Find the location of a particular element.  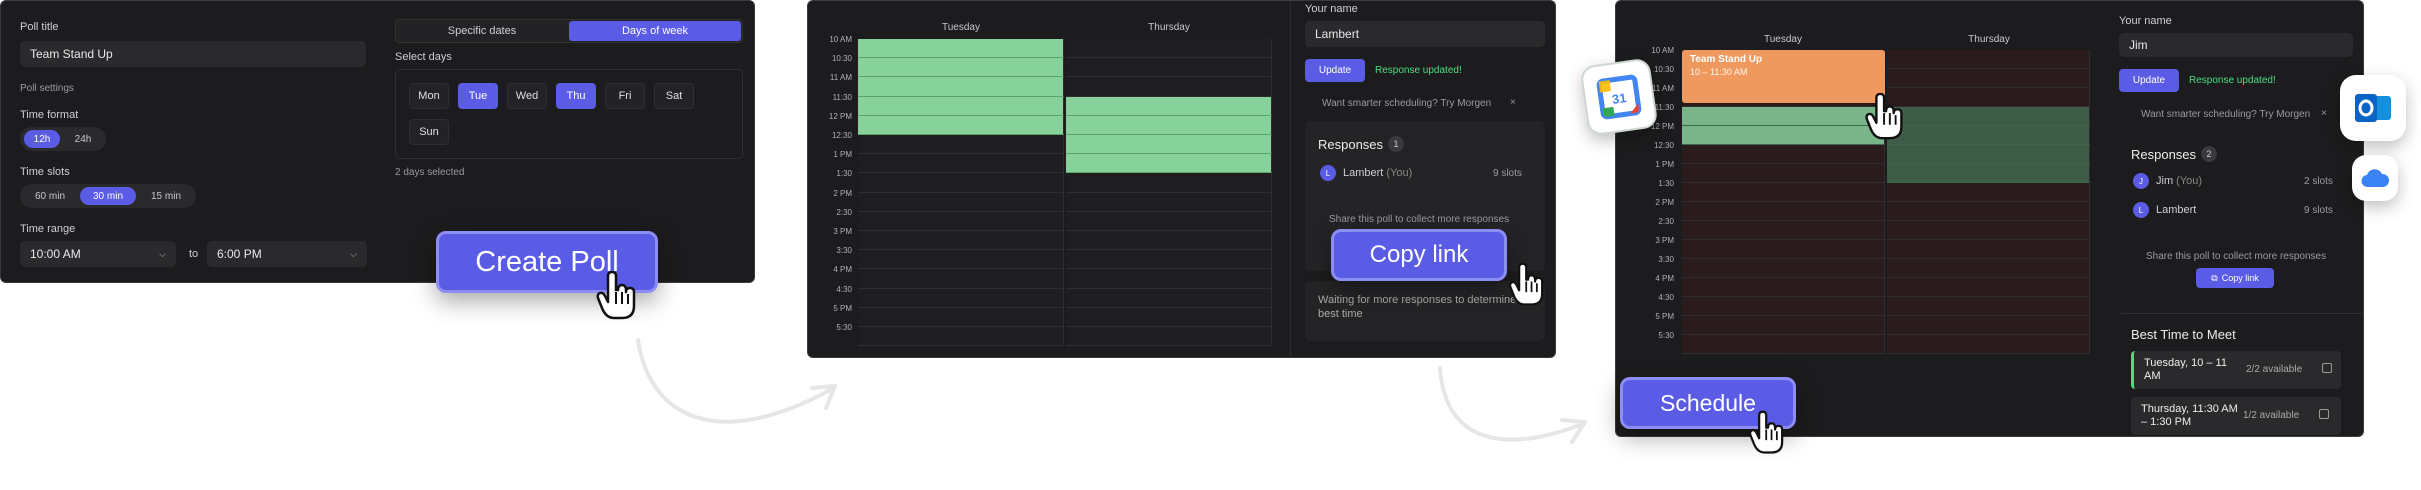

time-format-12h: 12h is located at coordinates (42, 139).